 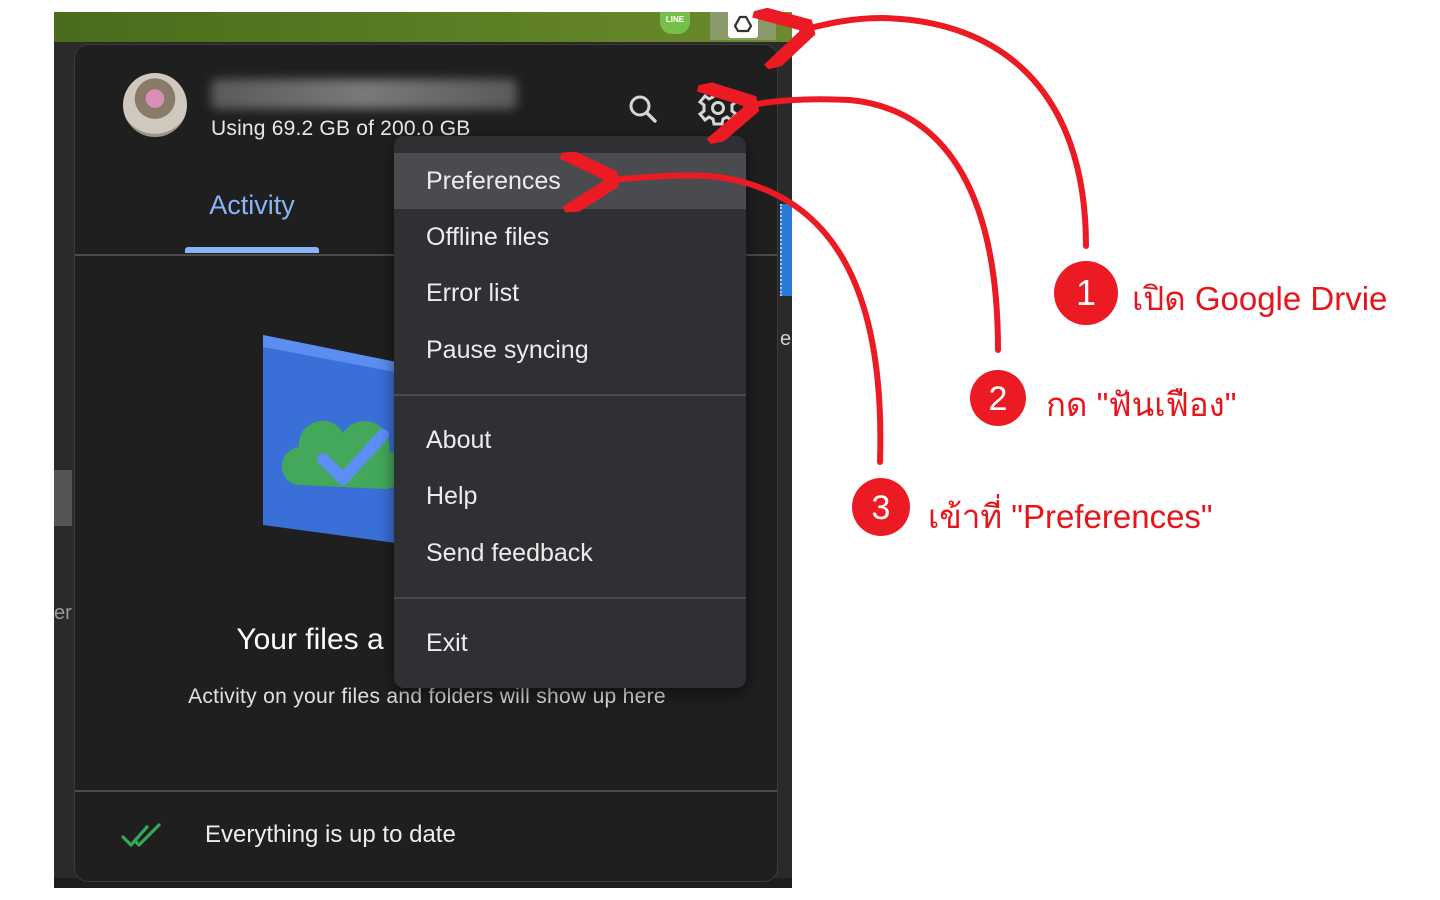 I want to click on annotation-number-1: 1, so click(x=1086, y=292).